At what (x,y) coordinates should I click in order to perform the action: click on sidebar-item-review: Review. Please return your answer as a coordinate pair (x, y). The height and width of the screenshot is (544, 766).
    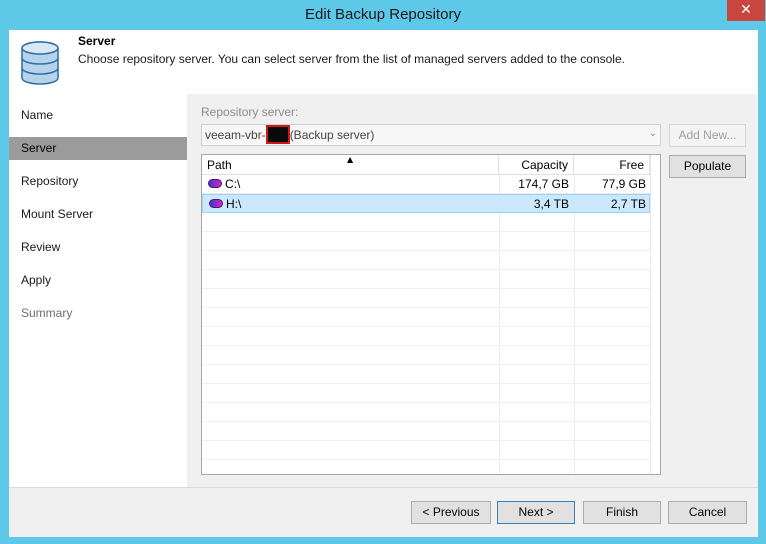
    Looking at the image, I should click on (98, 247).